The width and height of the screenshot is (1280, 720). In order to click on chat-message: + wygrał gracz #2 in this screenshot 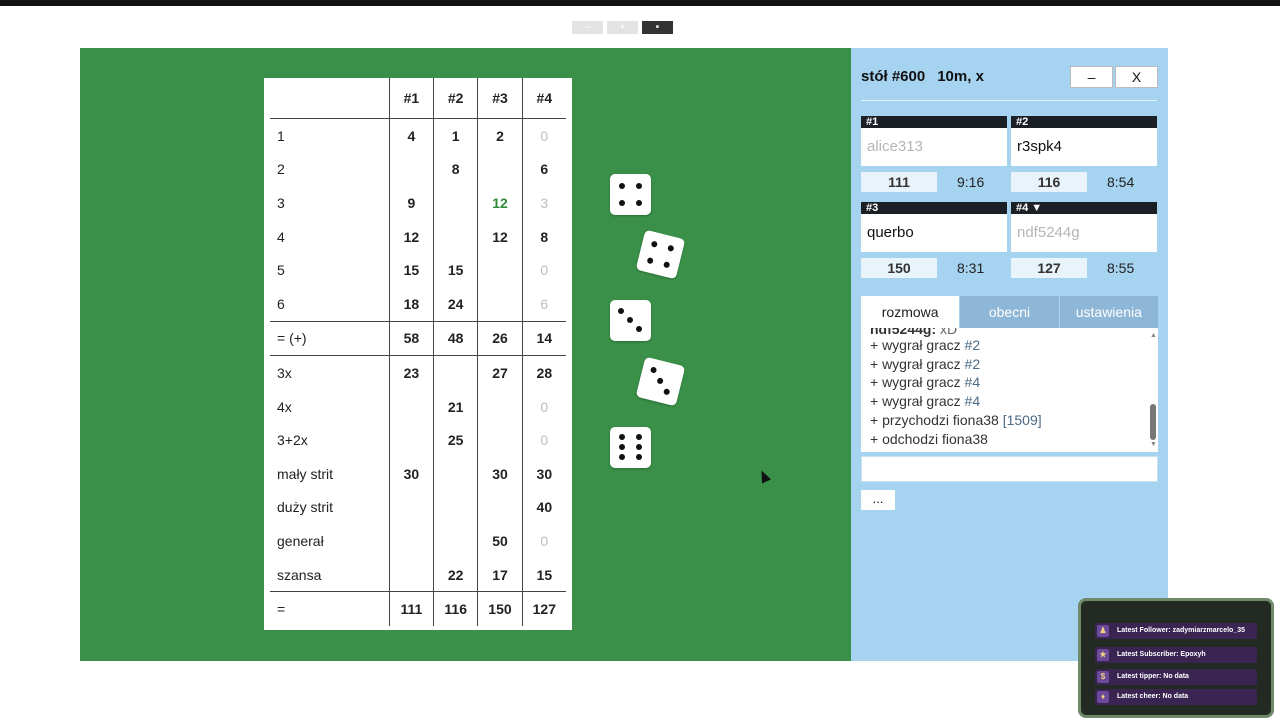, I will do `click(925, 345)`.